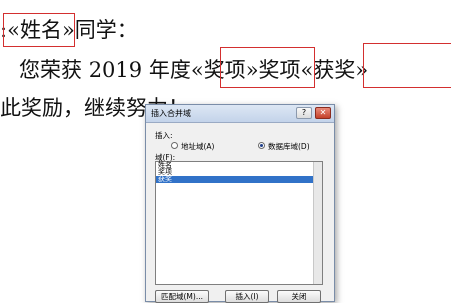 Image resolution: width=451 pixels, height=303 pixels. What do you see at coordinates (193, 70) in the screenshot?
I see `document-line-2: 您荣获 2019 年度«奖项»奖项«获奖»` at bounding box center [193, 70].